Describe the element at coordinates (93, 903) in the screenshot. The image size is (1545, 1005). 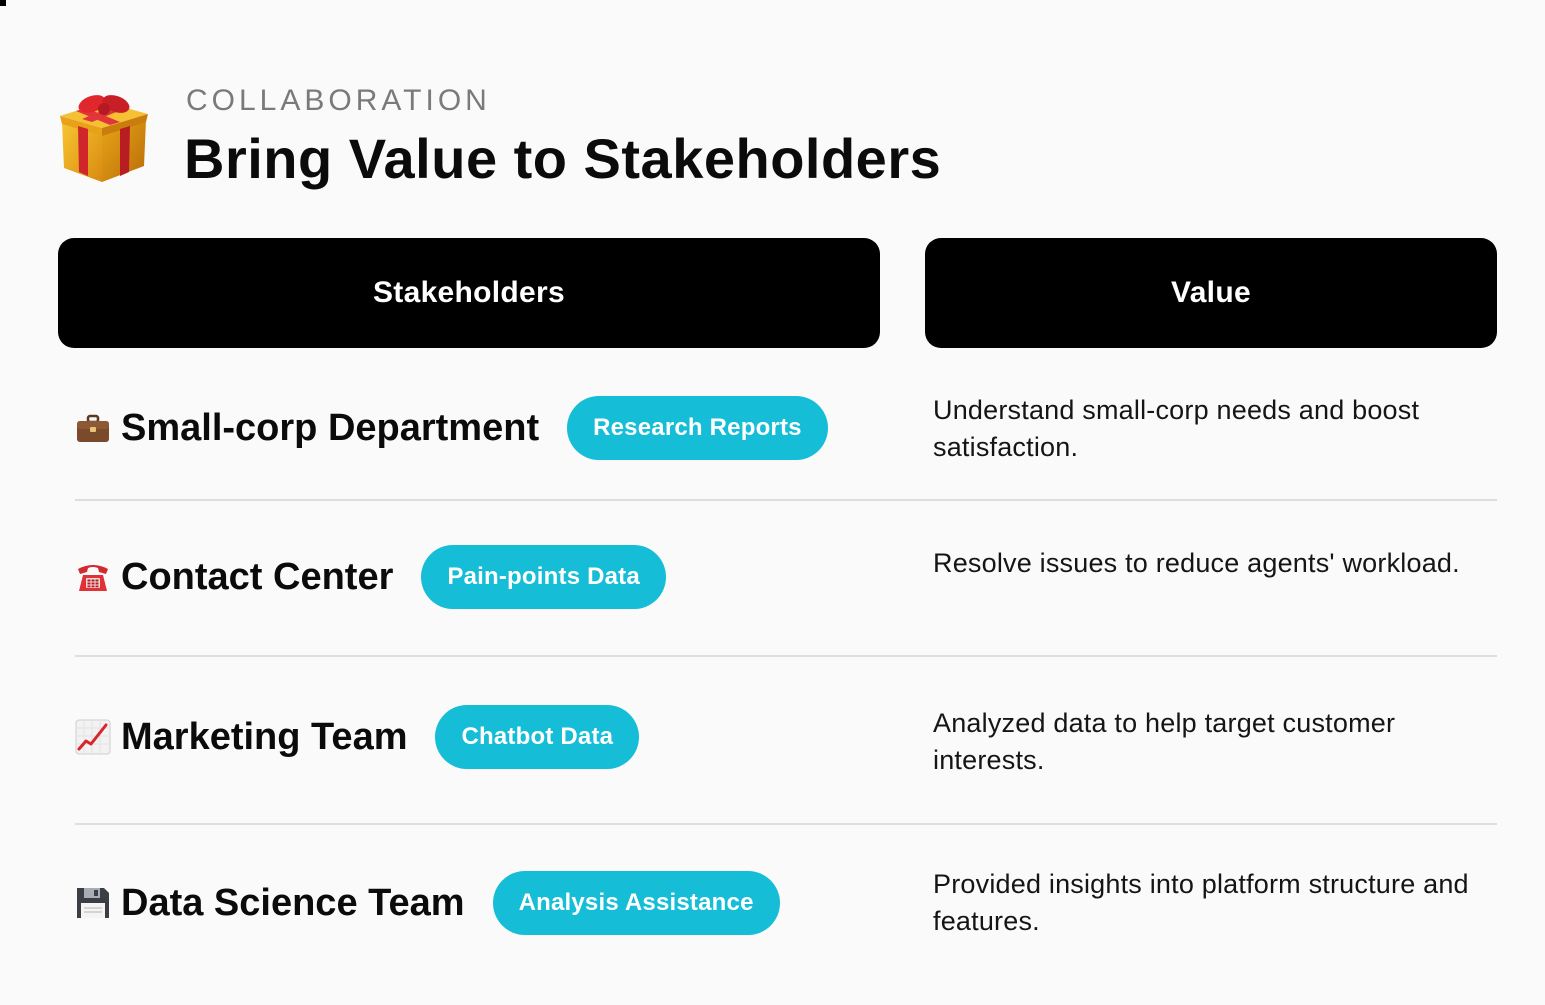
I see `floppy-disk-icon` at that location.